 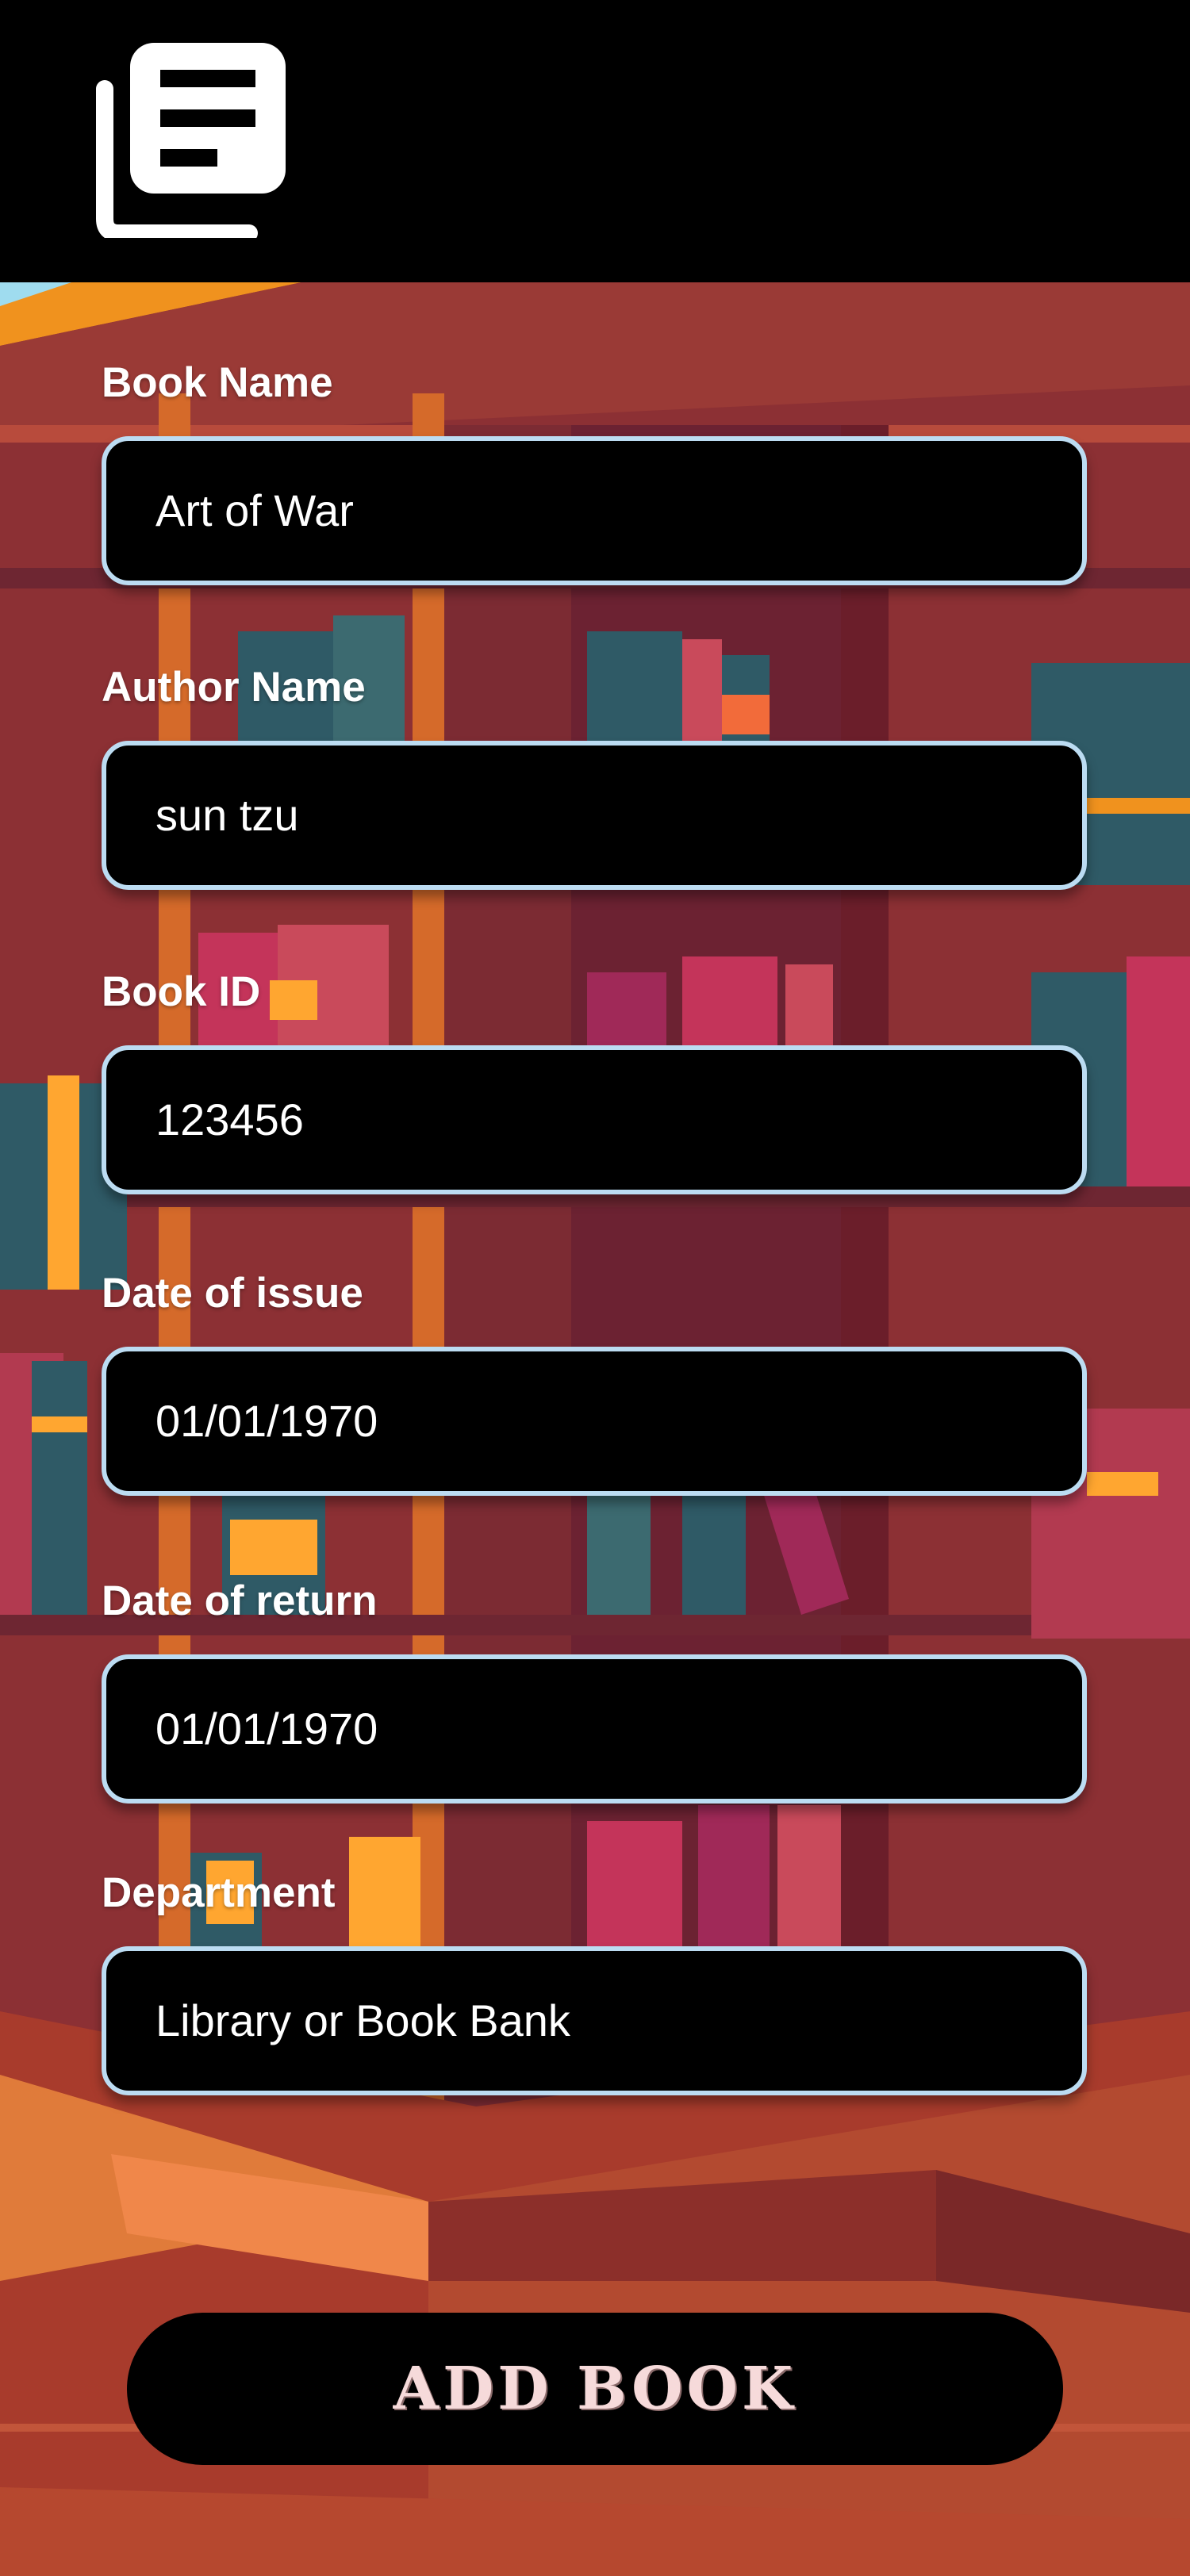 I want to click on date-of-return-label: Date of return, so click(x=240, y=1600).